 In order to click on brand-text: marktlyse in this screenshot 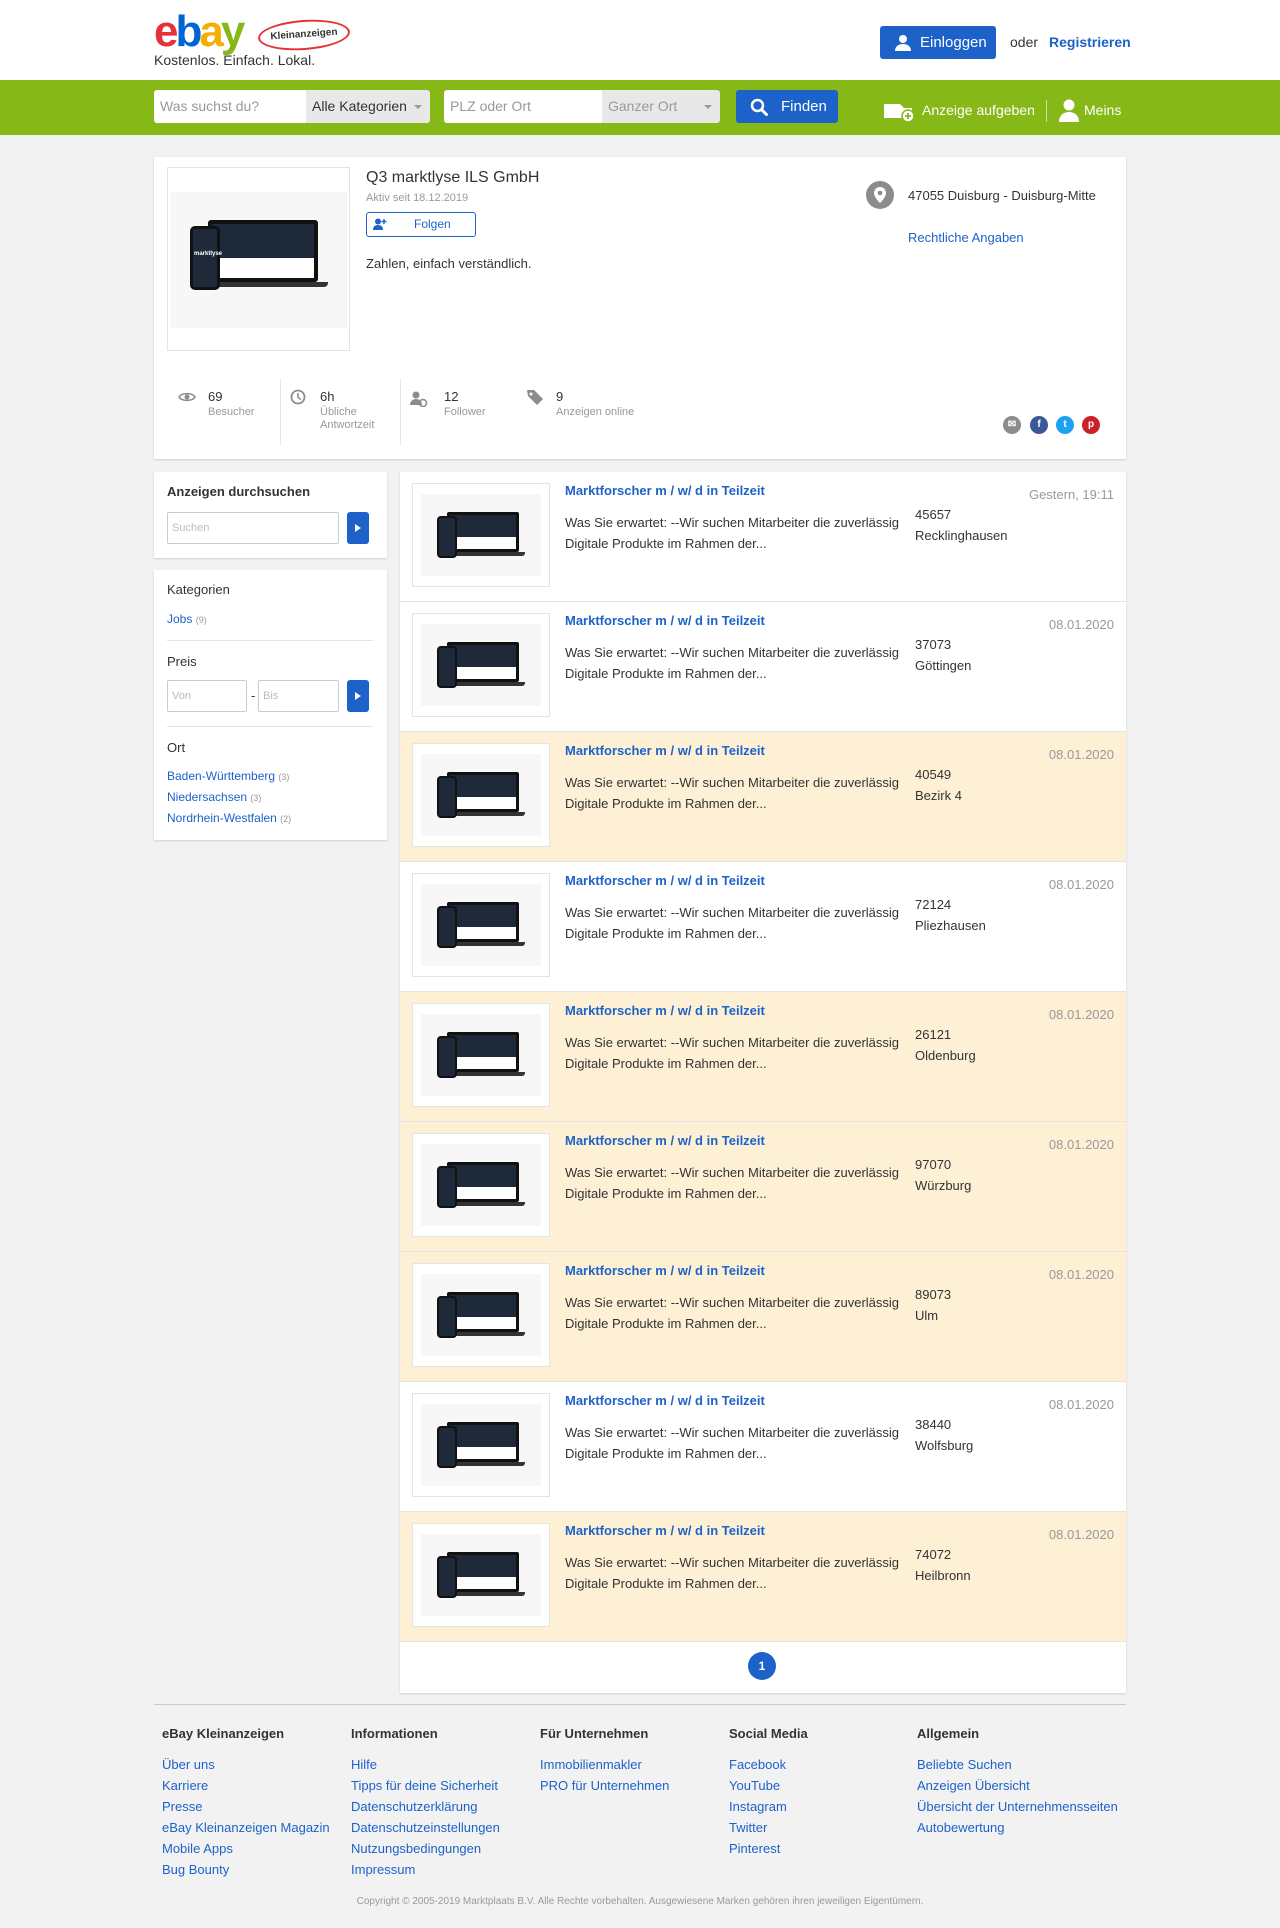, I will do `click(208, 254)`.